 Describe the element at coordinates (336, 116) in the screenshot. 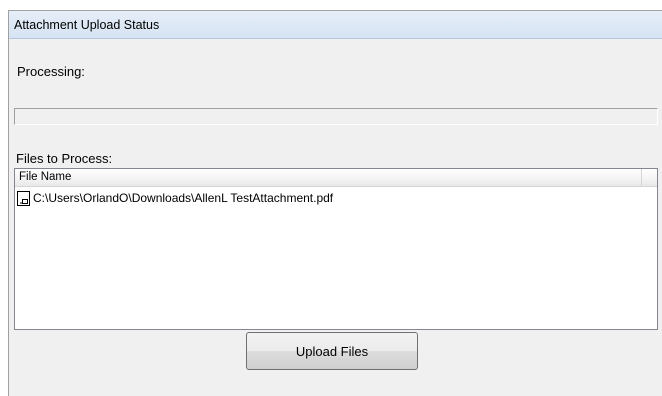

I see `progress-bar` at that location.